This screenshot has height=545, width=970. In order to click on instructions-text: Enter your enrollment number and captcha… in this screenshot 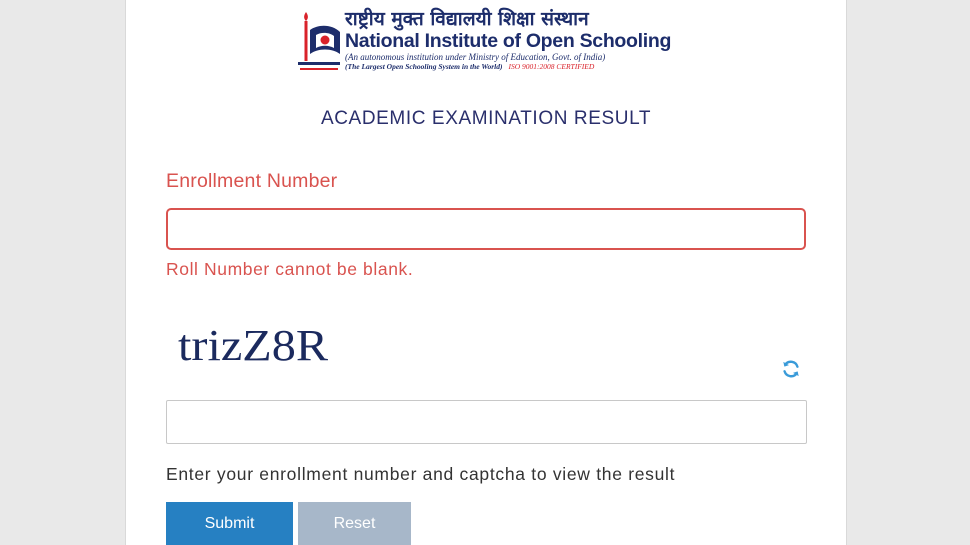, I will do `click(421, 474)`.